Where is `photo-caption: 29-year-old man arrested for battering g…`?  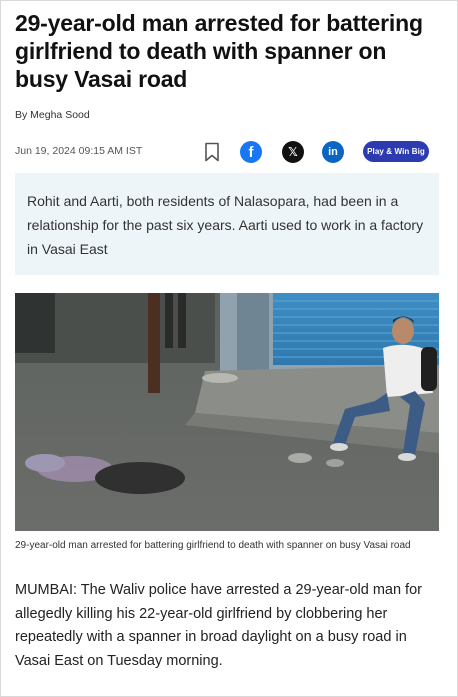
photo-caption: 29-year-old man arrested for battering g… is located at coordinates (213, 545).